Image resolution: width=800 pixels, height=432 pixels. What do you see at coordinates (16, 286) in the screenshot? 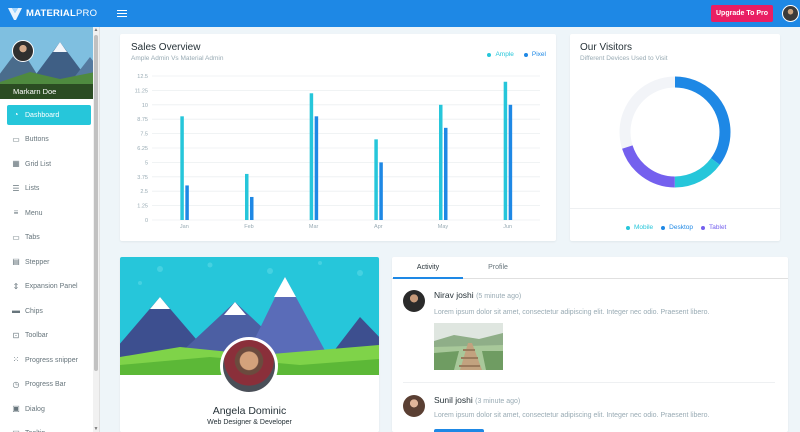
I see `expansion-icon: ⇕` at bounding box center [16, 286].